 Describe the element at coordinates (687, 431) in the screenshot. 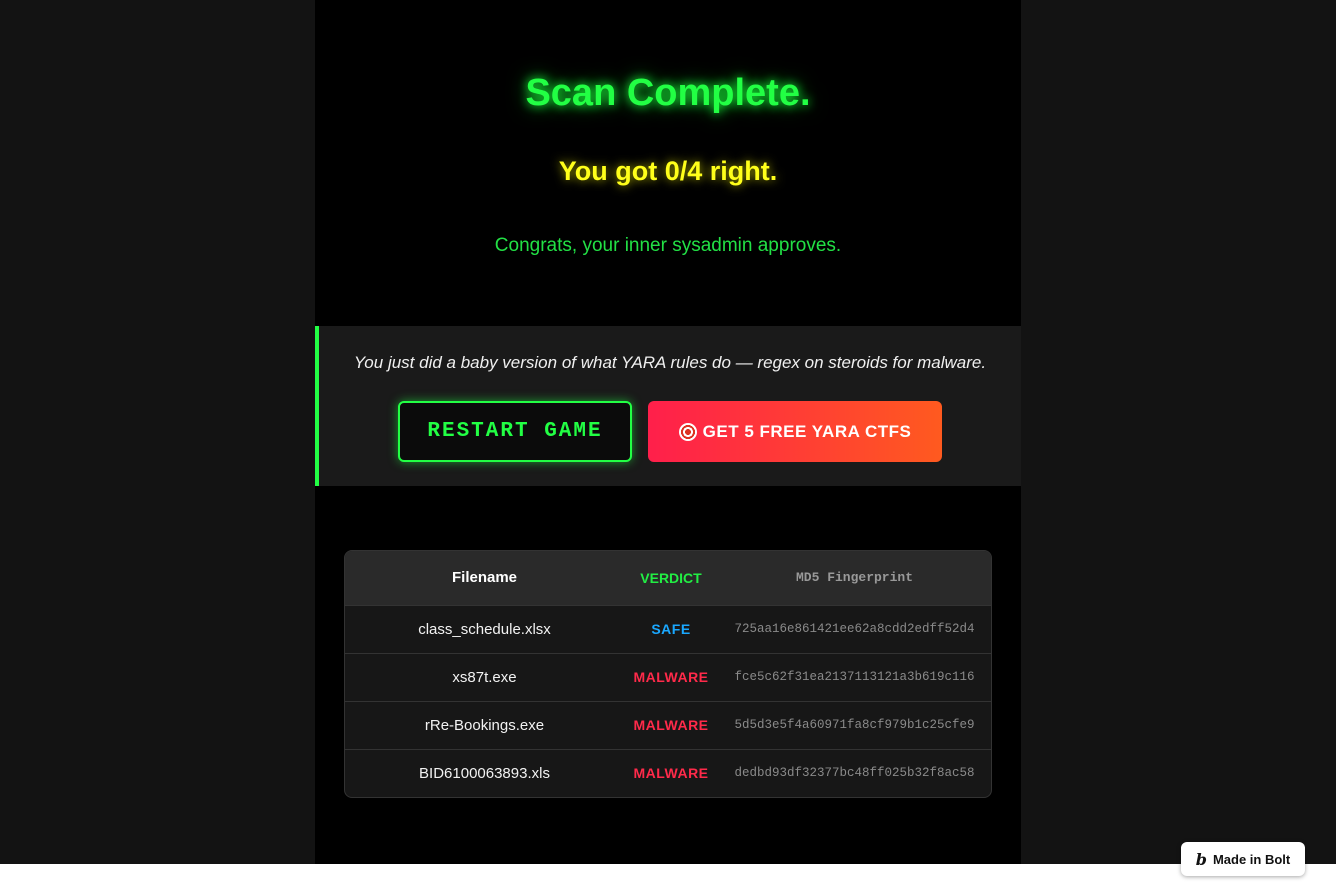

I see `target-icon` at that location.